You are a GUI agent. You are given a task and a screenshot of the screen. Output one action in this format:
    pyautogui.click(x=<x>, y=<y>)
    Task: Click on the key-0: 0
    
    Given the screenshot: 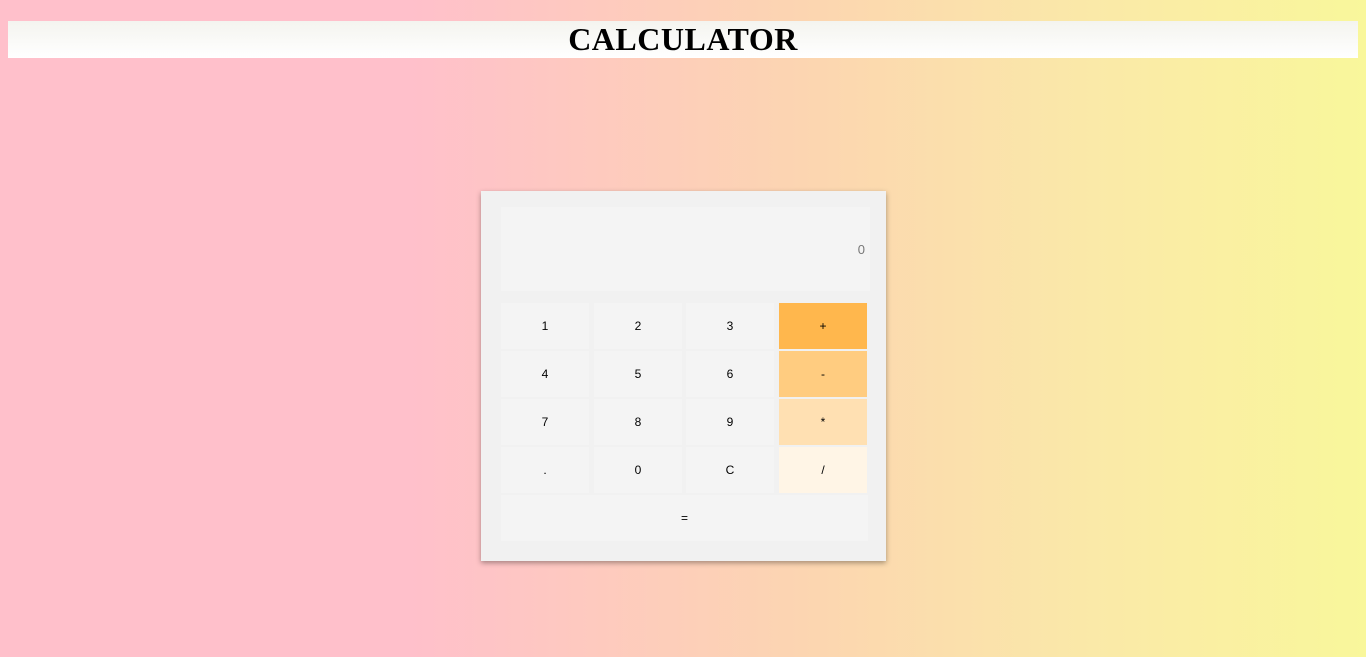 What is the action you would take?
    pyautogui.click(x=638, y=470)
    